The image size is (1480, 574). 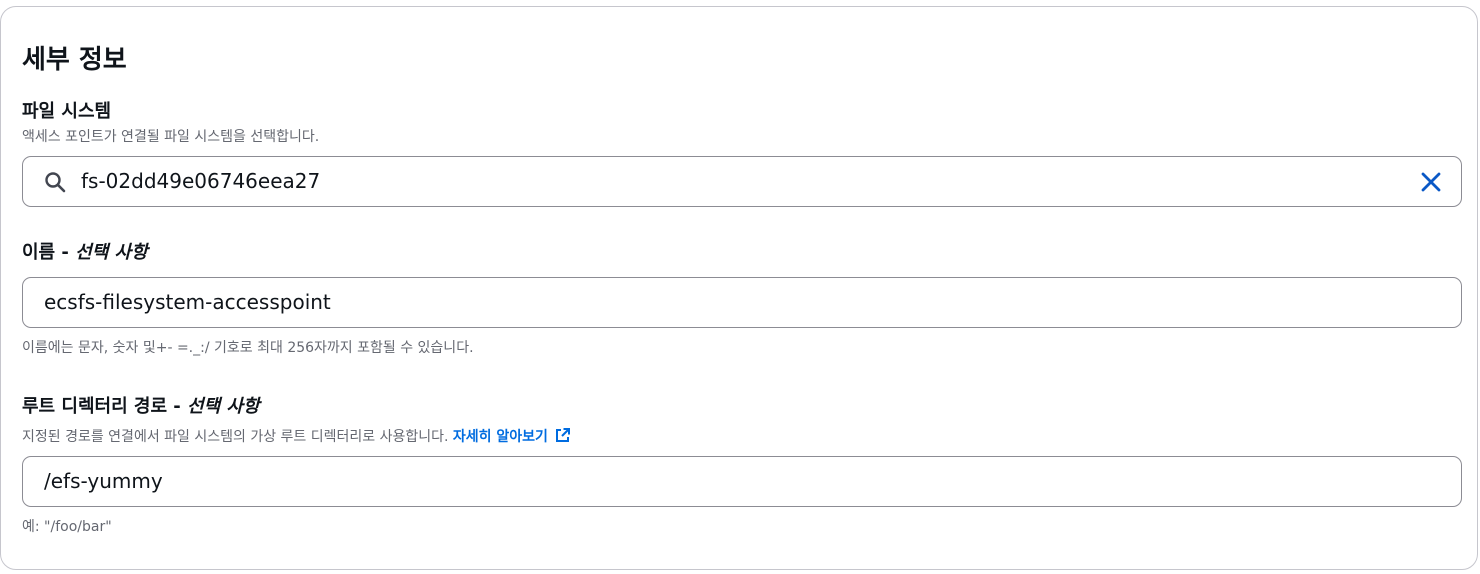 I want to click on file-system-description: 액세스 포인트가 연결될 파일 시스템을 선택합니다., so click(x=171, y=137).